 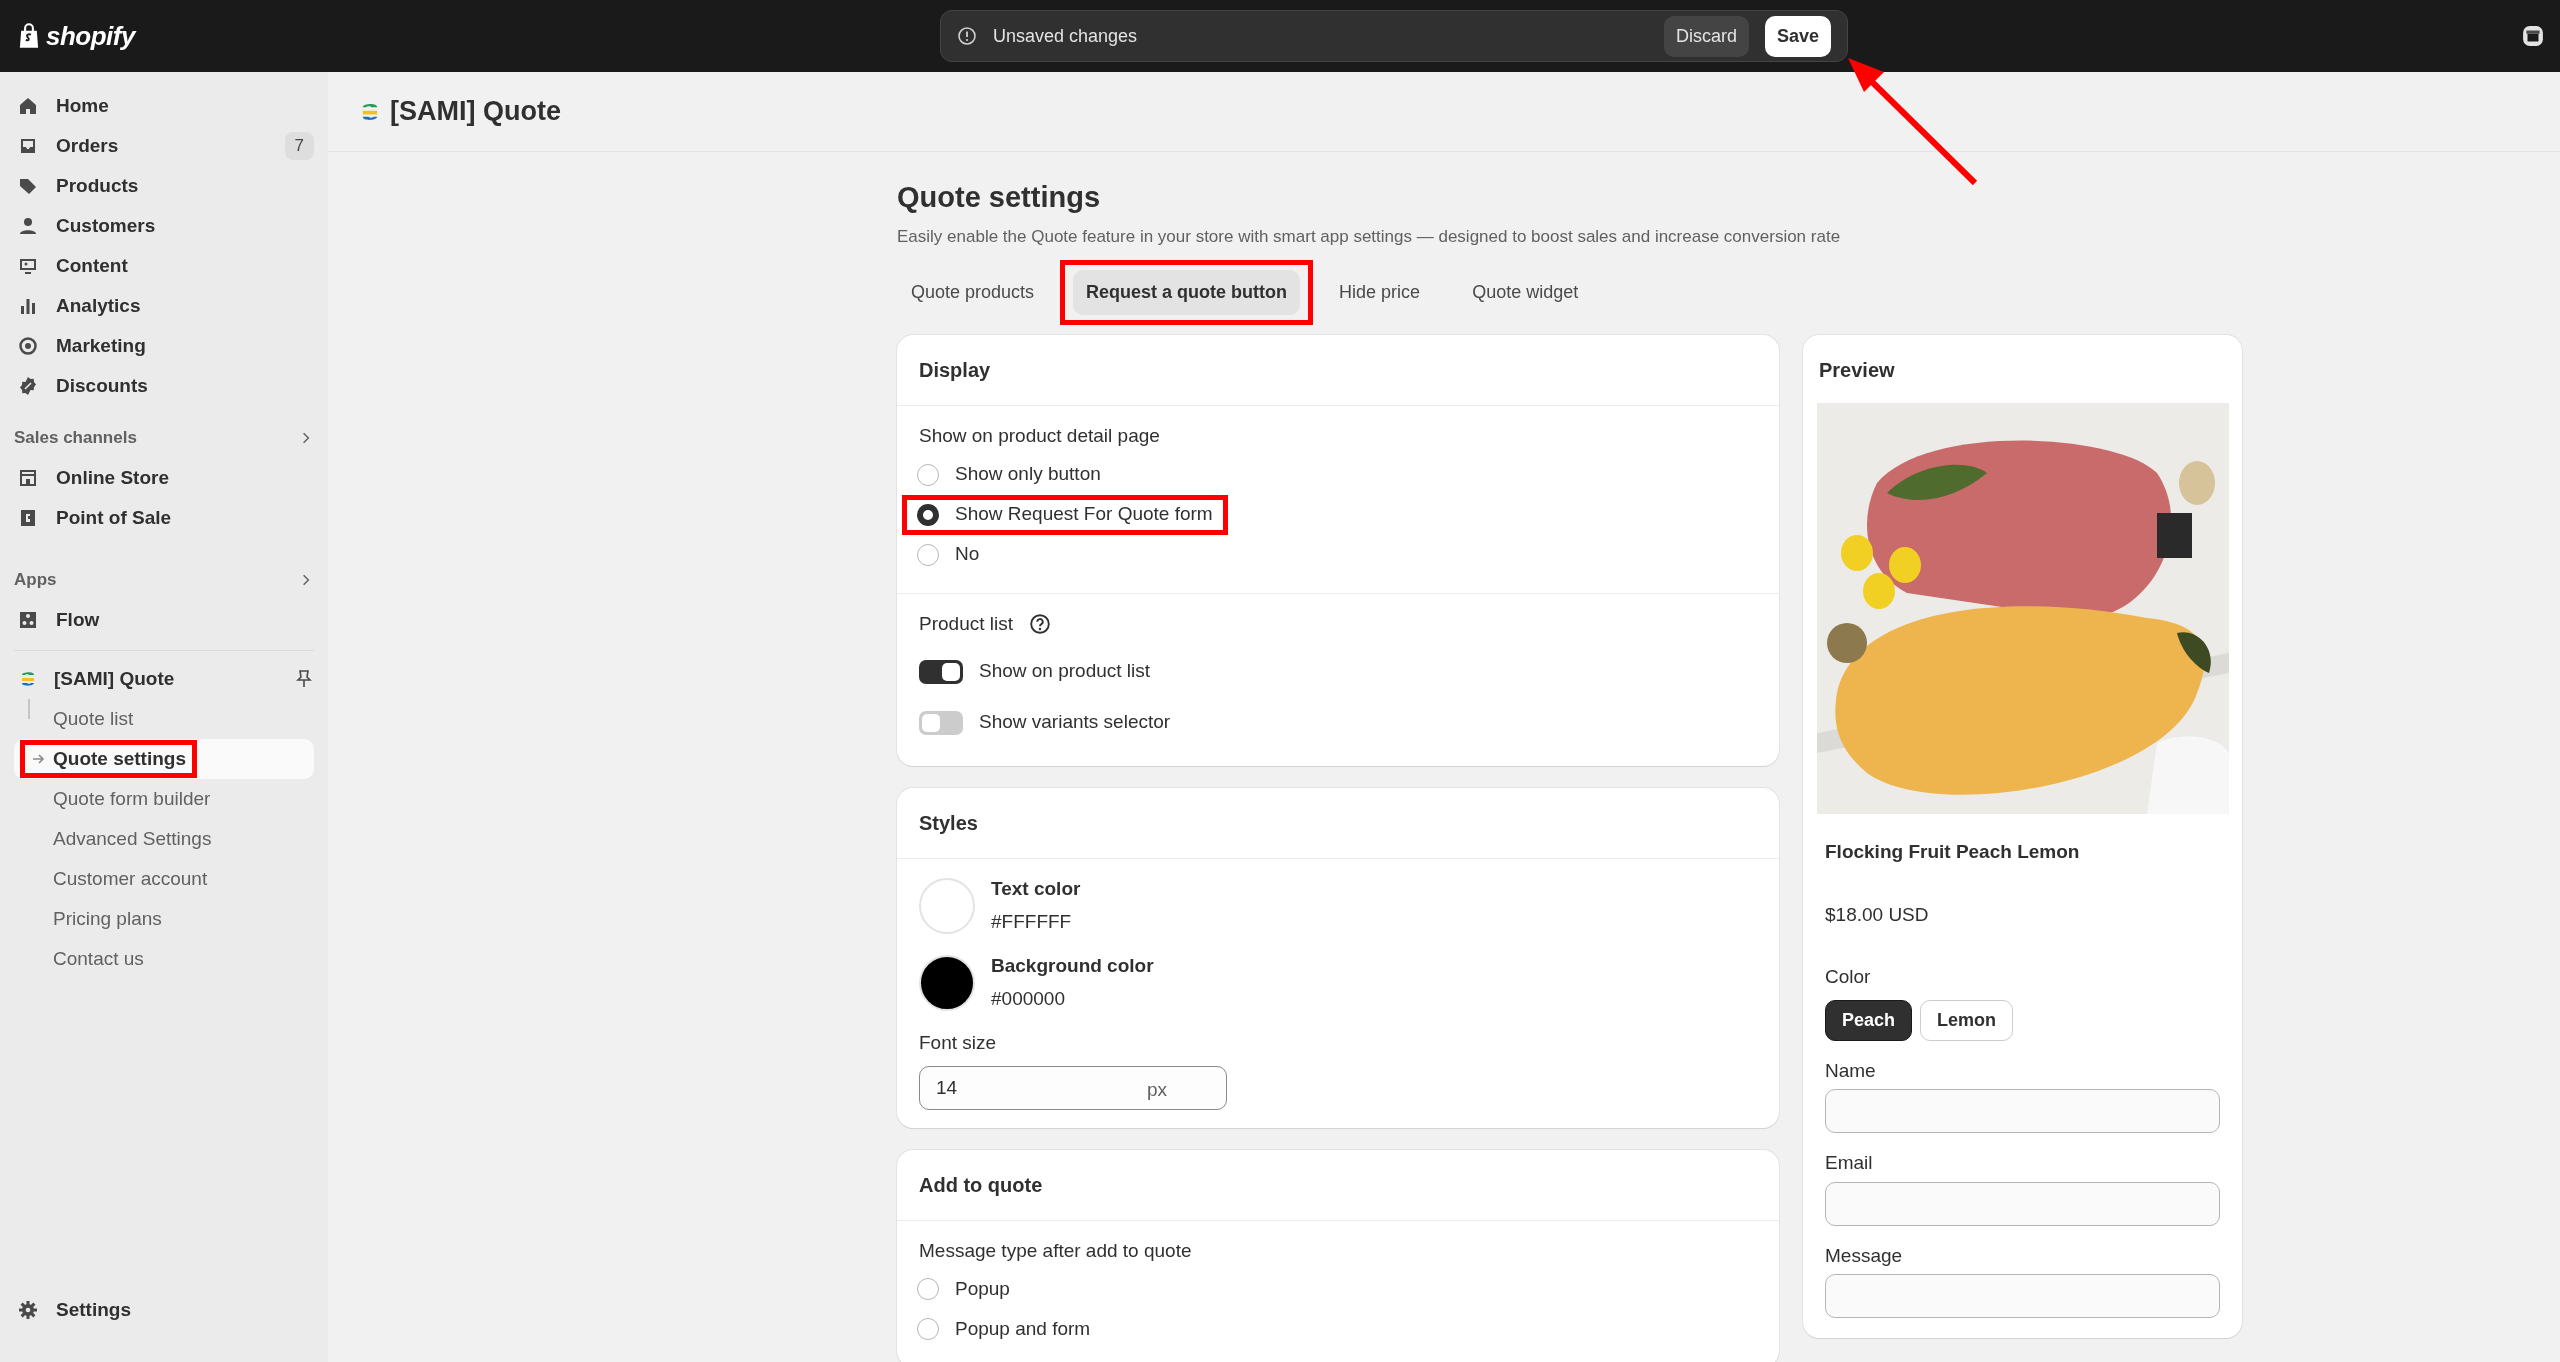 I want to click on unit-label: px, so click(x=1157, y=1089).